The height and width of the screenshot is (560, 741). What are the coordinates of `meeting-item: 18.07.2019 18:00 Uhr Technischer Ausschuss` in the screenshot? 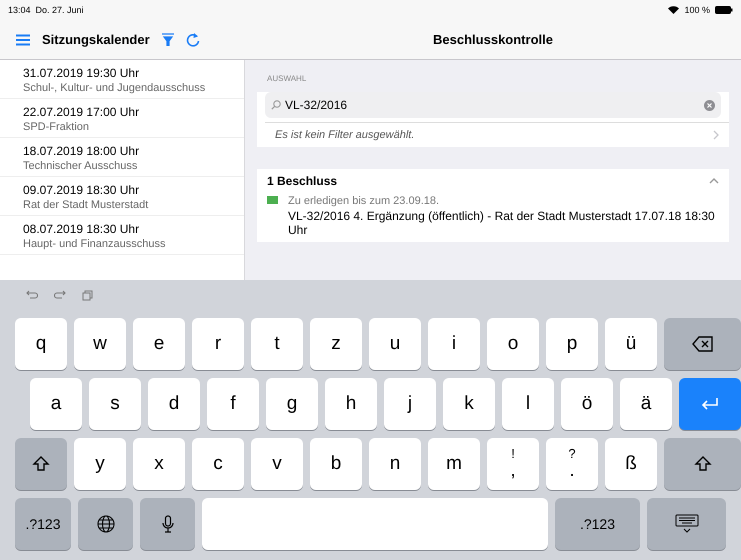 It's located at (122, 157).